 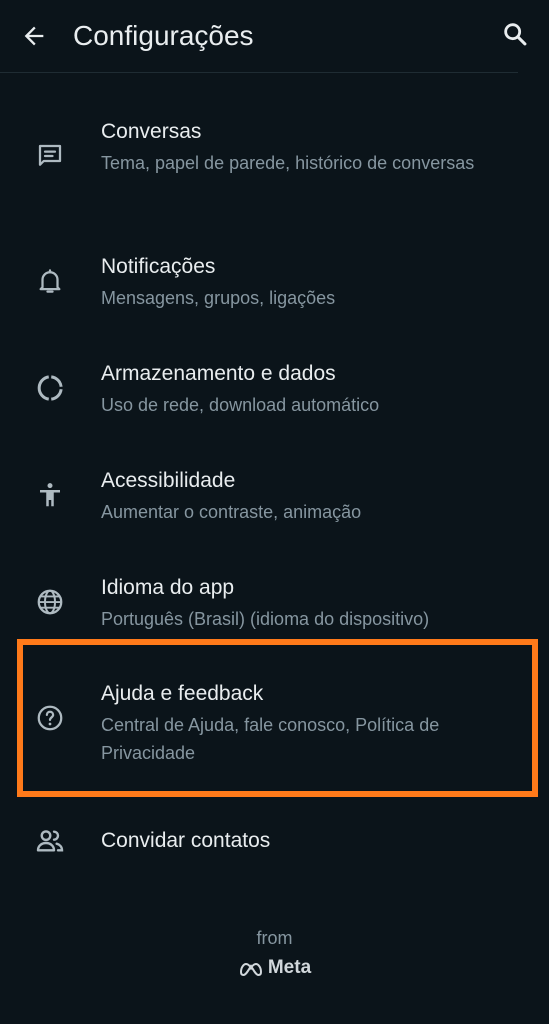 I want to click on settings-item-label: Idioma do app, so click(x=168, y=587).